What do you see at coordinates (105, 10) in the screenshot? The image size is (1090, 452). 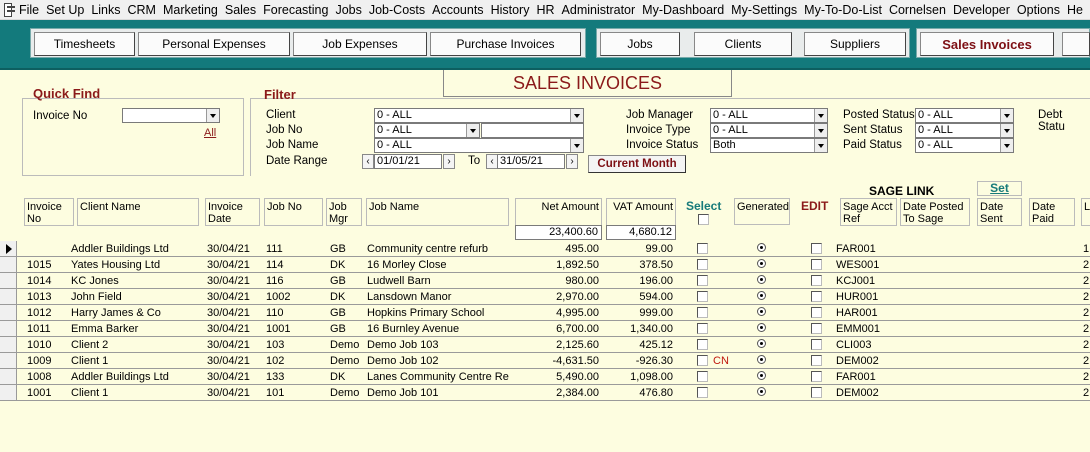 I see `menu-links: Links` at bounding box center [105, 10].